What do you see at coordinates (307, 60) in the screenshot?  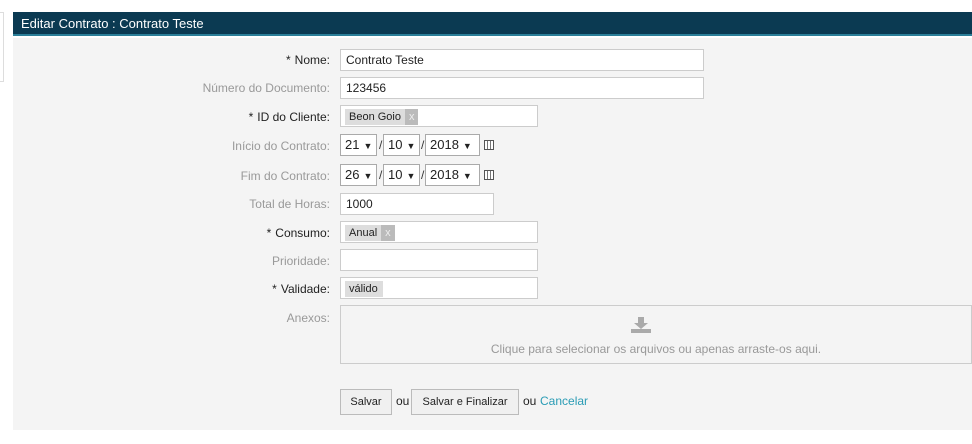 I see `label-nome: * Nome:` at bounding box center [307, 60].